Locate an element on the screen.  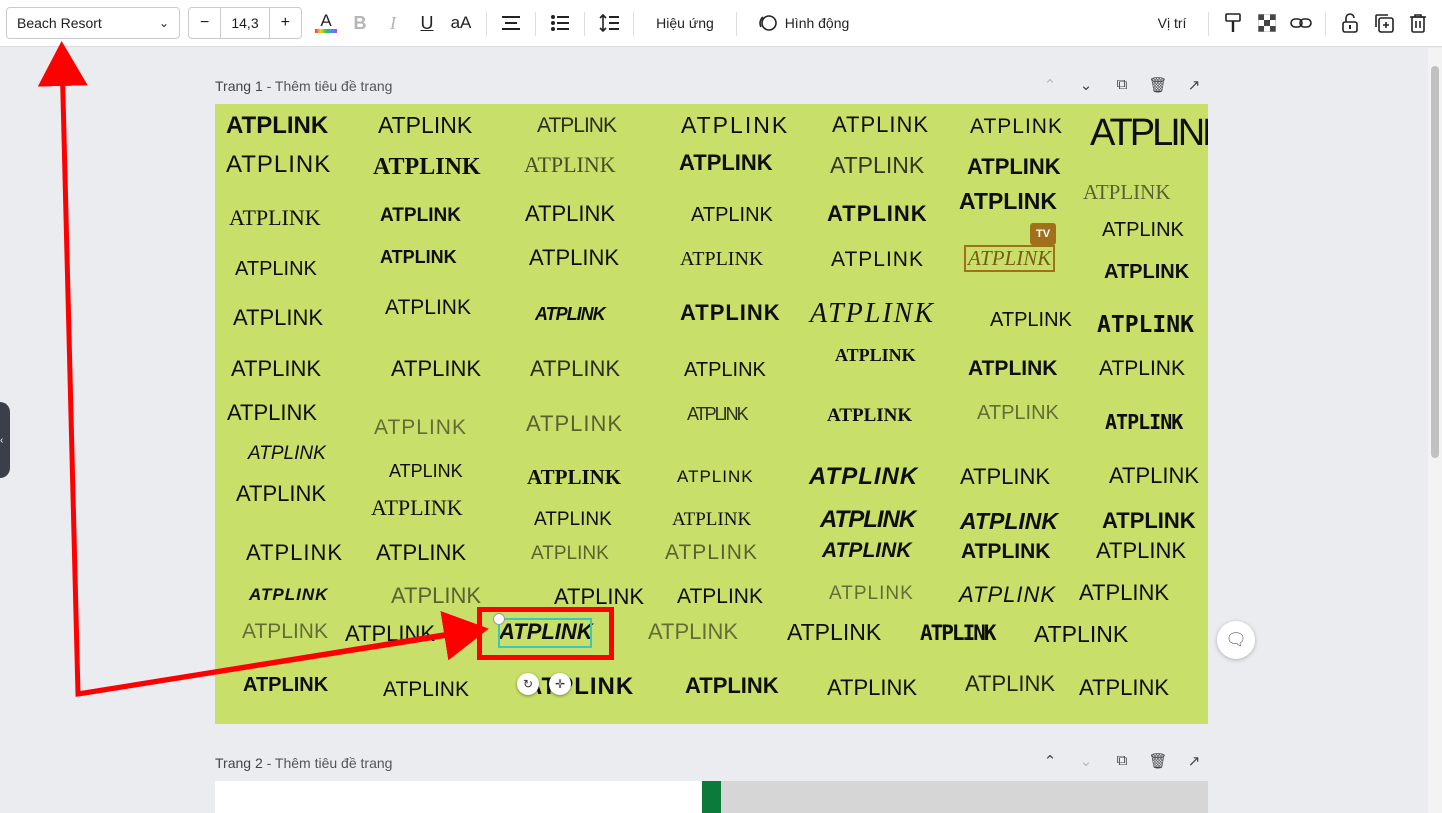
lock-icon is located at coordinates (1350, 23).